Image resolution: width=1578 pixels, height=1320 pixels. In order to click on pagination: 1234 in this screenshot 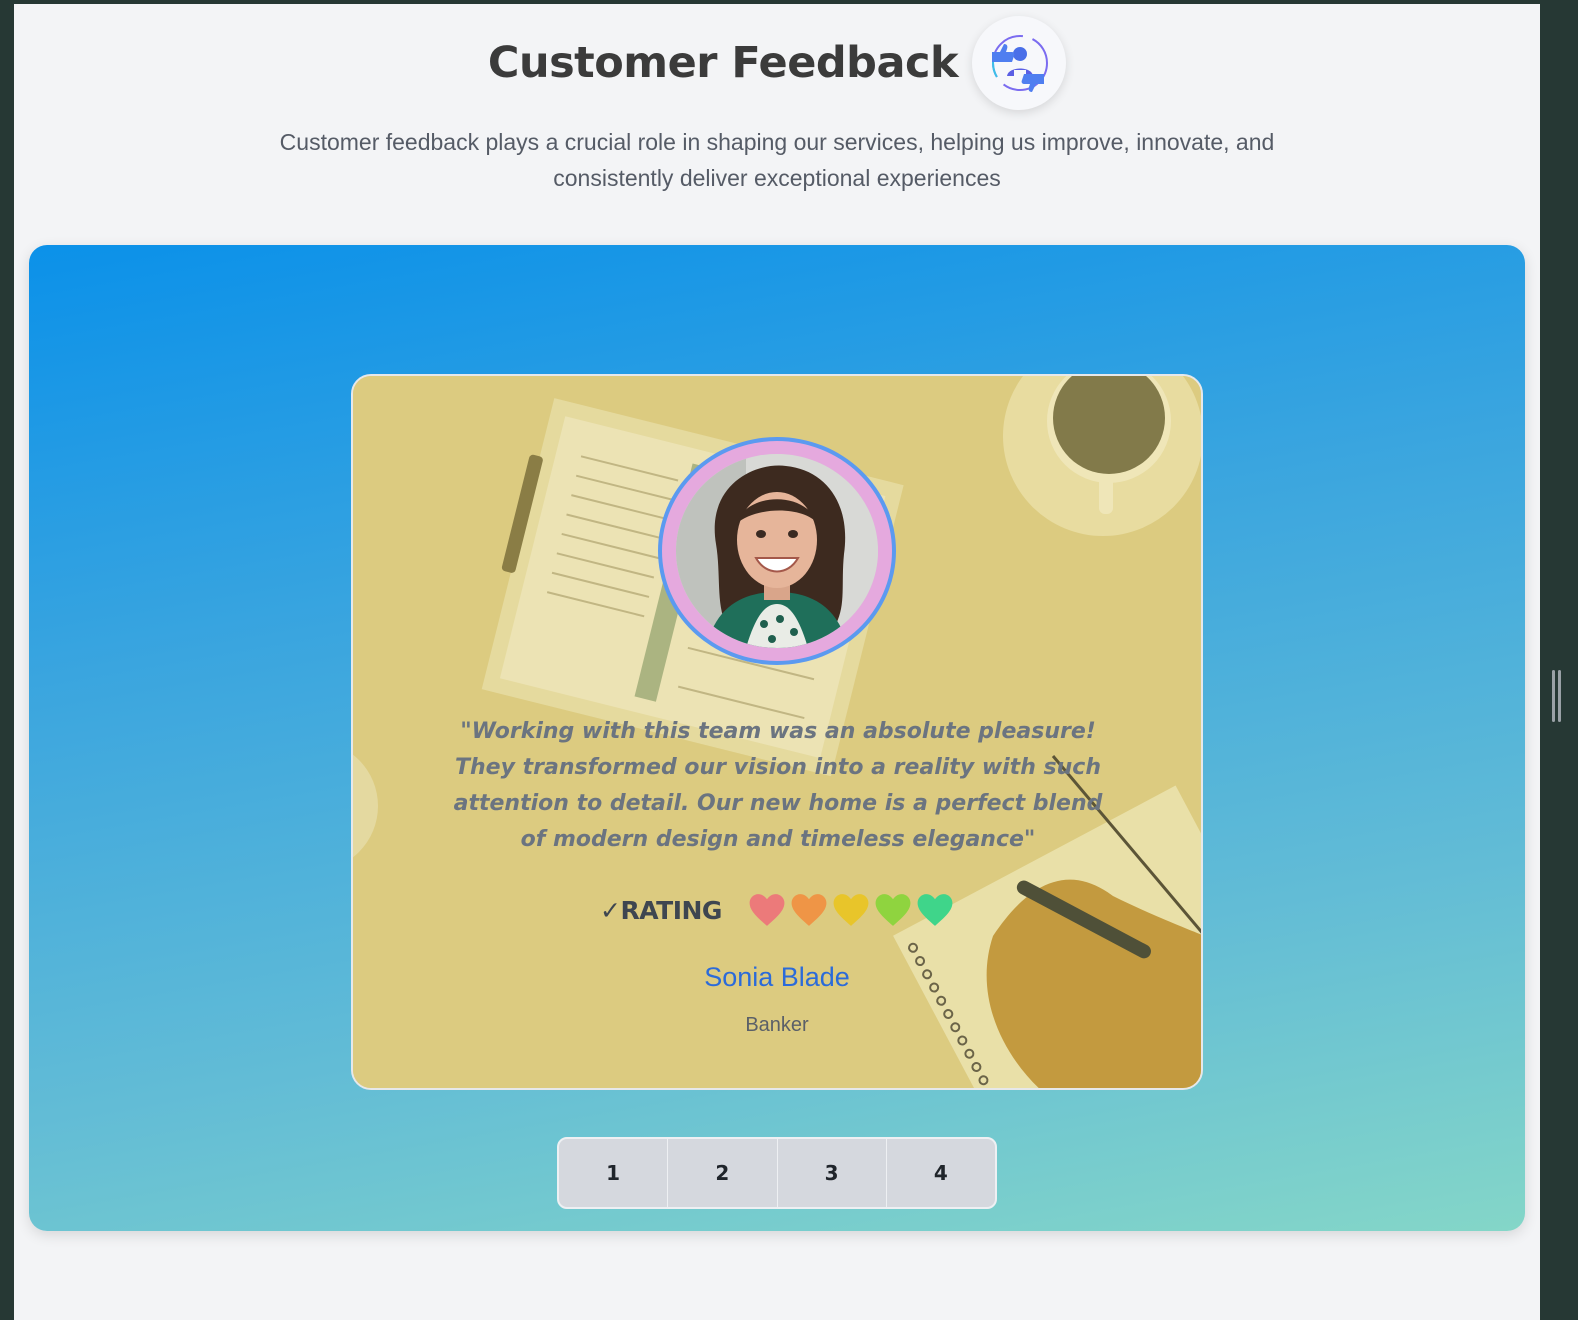, I will do `click(777, 1173)`.